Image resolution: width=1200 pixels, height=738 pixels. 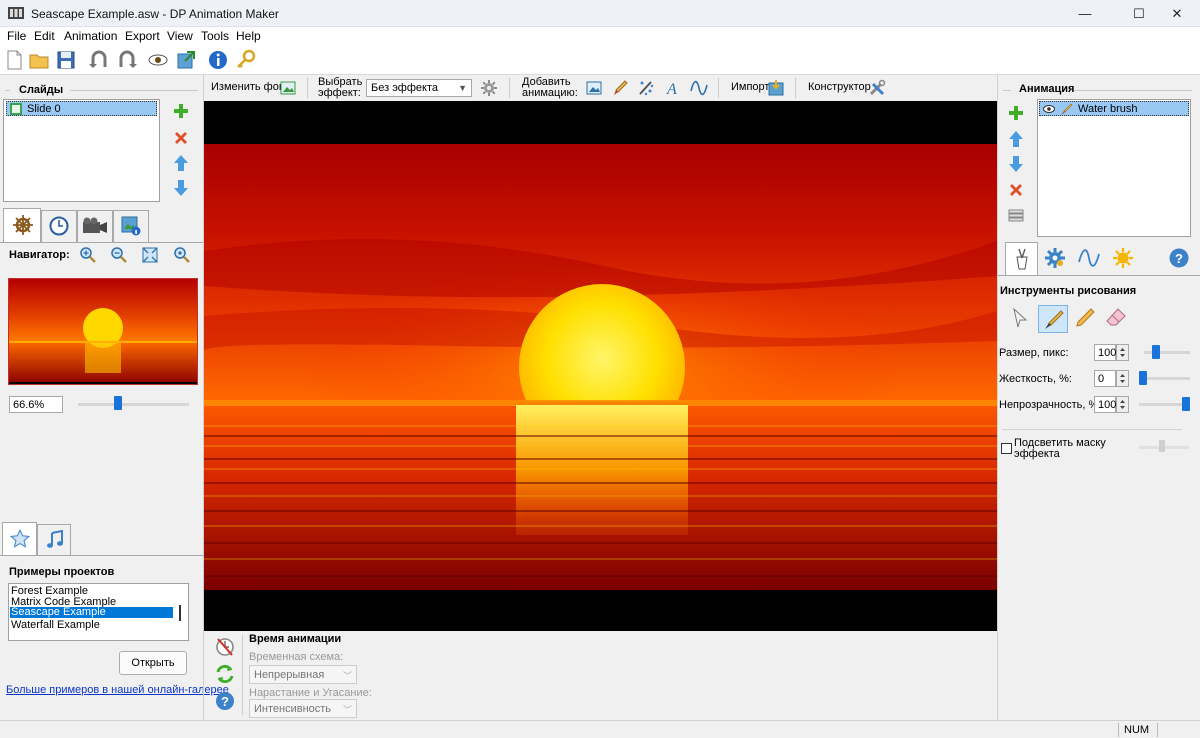 I want to click on no-timer-icon, so click(x=225, y=646).